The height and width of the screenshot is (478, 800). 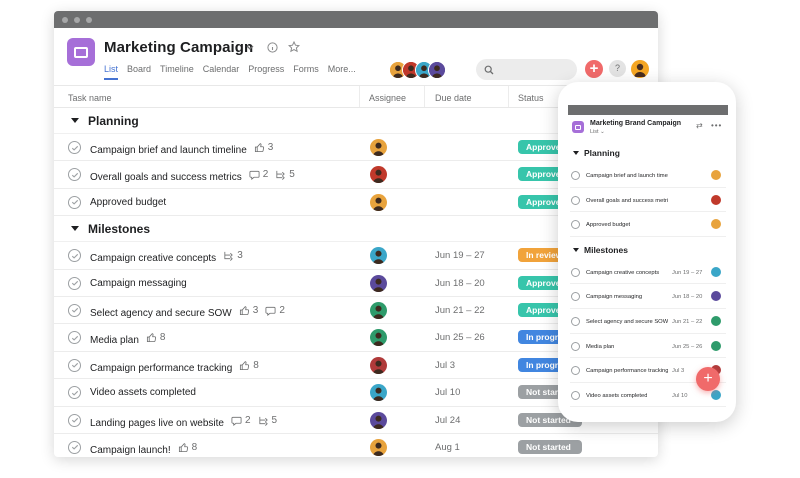 I want to click on column-task-name: Task name, so click(x=90, y=98).